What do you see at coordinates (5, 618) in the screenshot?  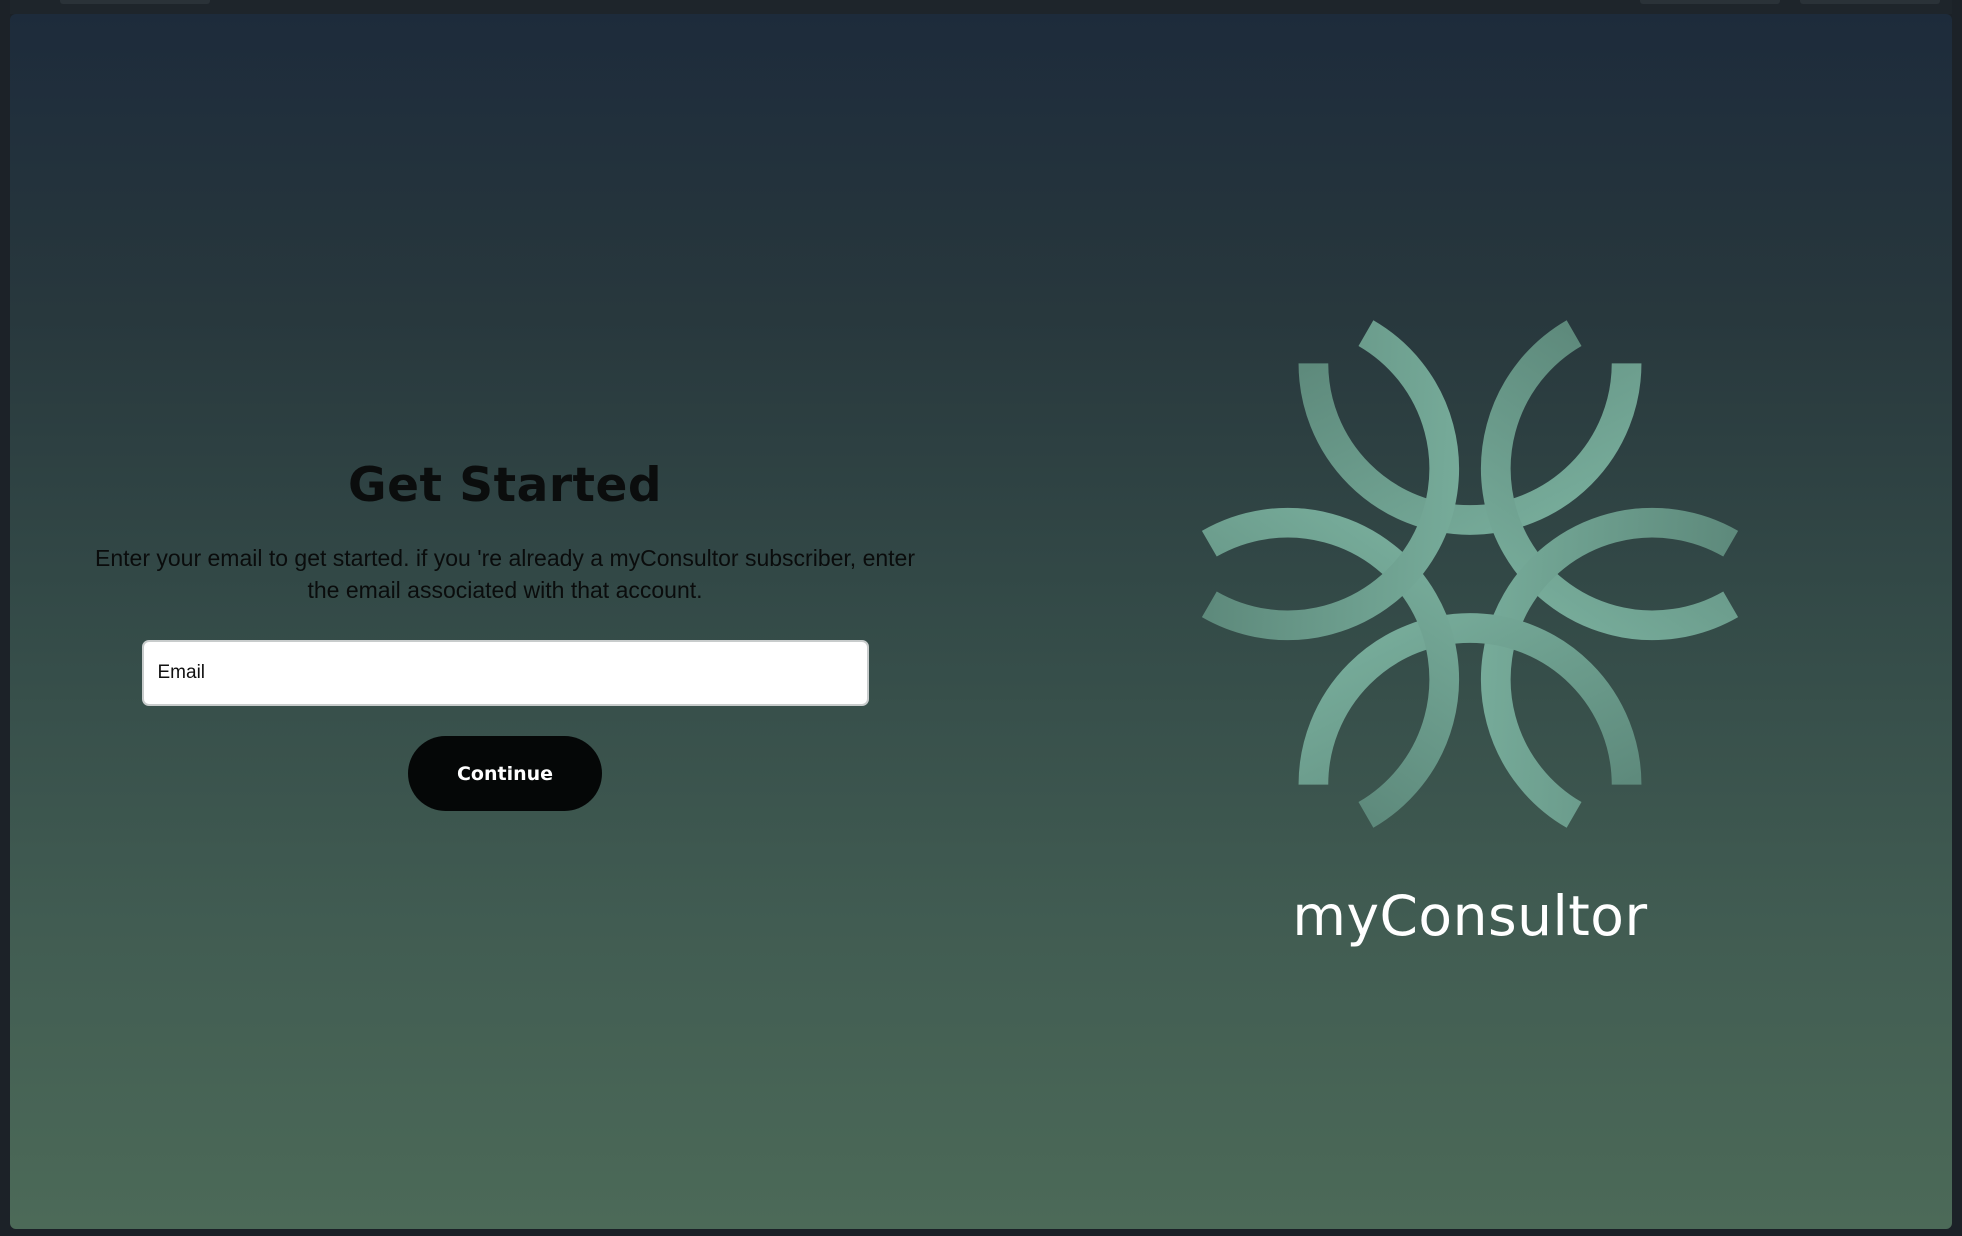 I see `window-edge-left` at bounding box center [5, 618].